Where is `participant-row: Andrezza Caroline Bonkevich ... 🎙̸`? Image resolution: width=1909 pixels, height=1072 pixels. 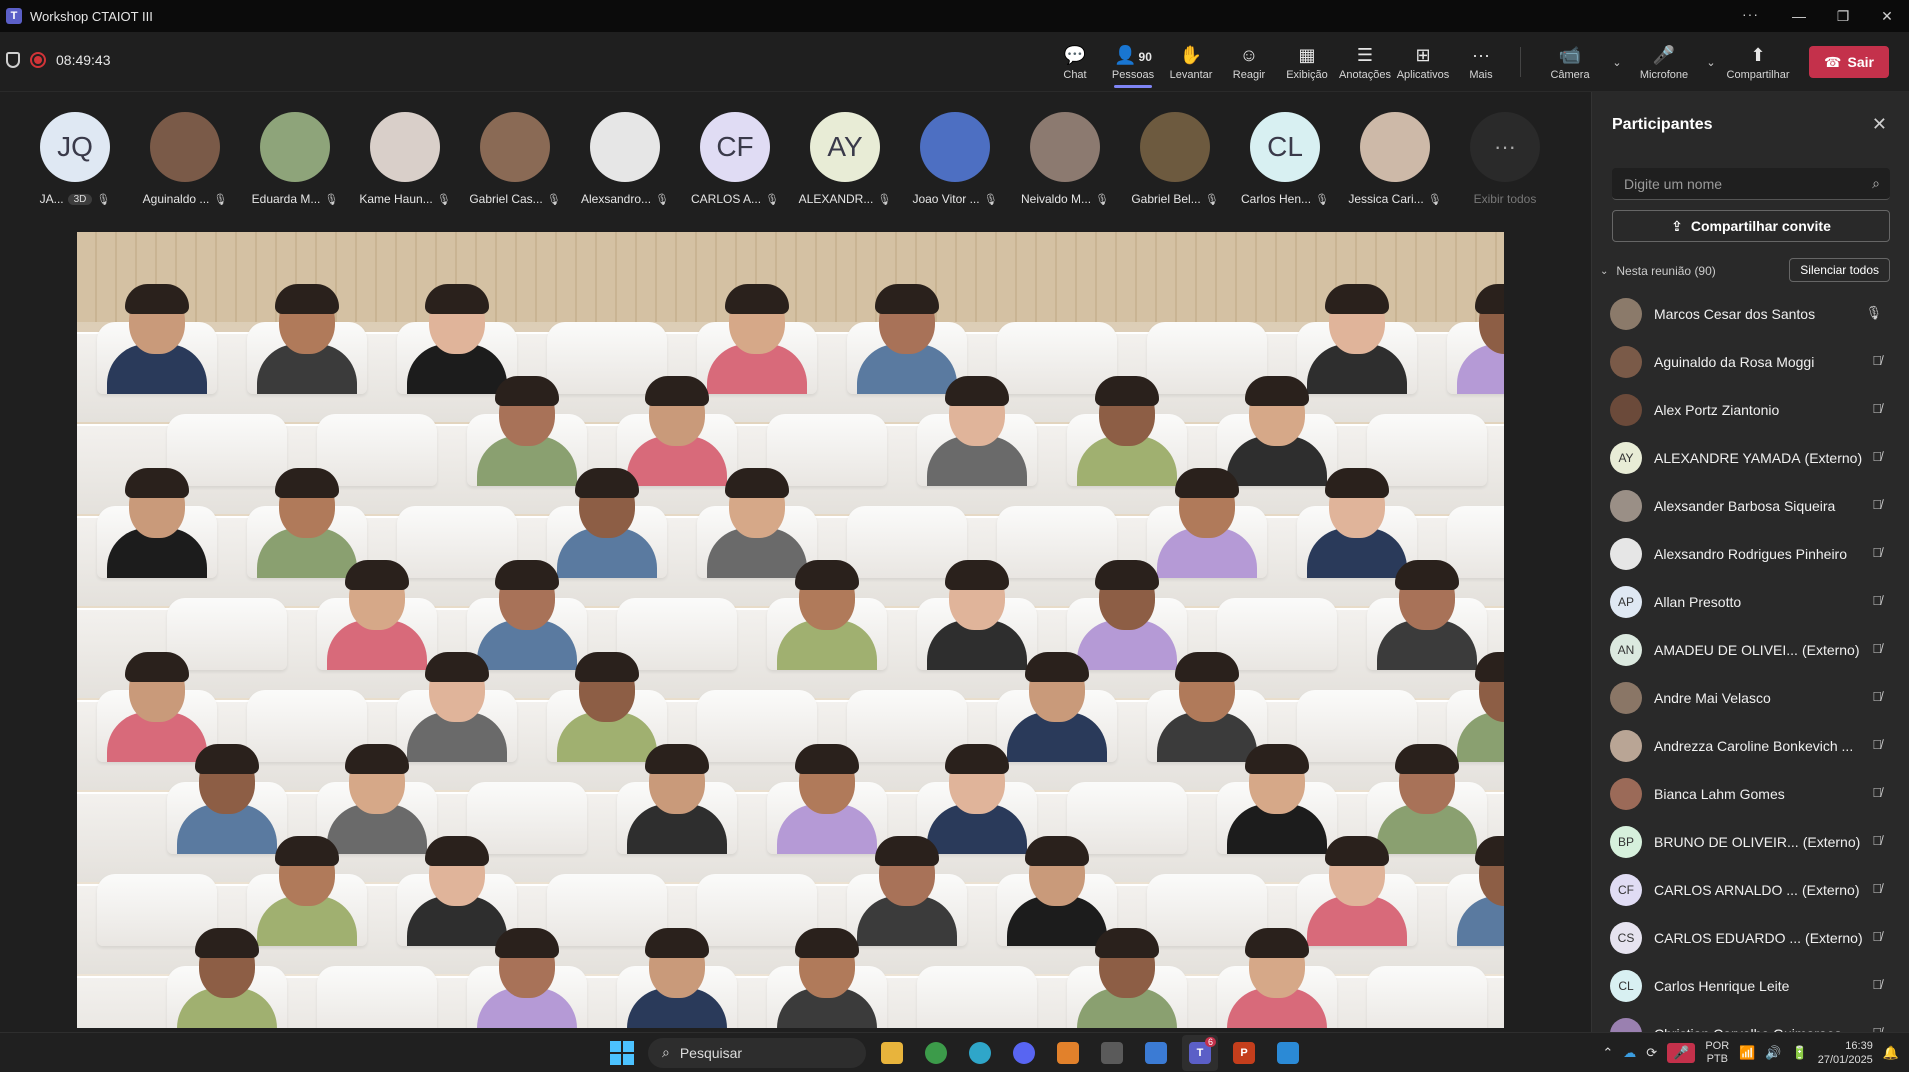
participant-row: Andrezza Caroline Bonkevich ... 🎙̸ is located at coordinates (1750, 746).